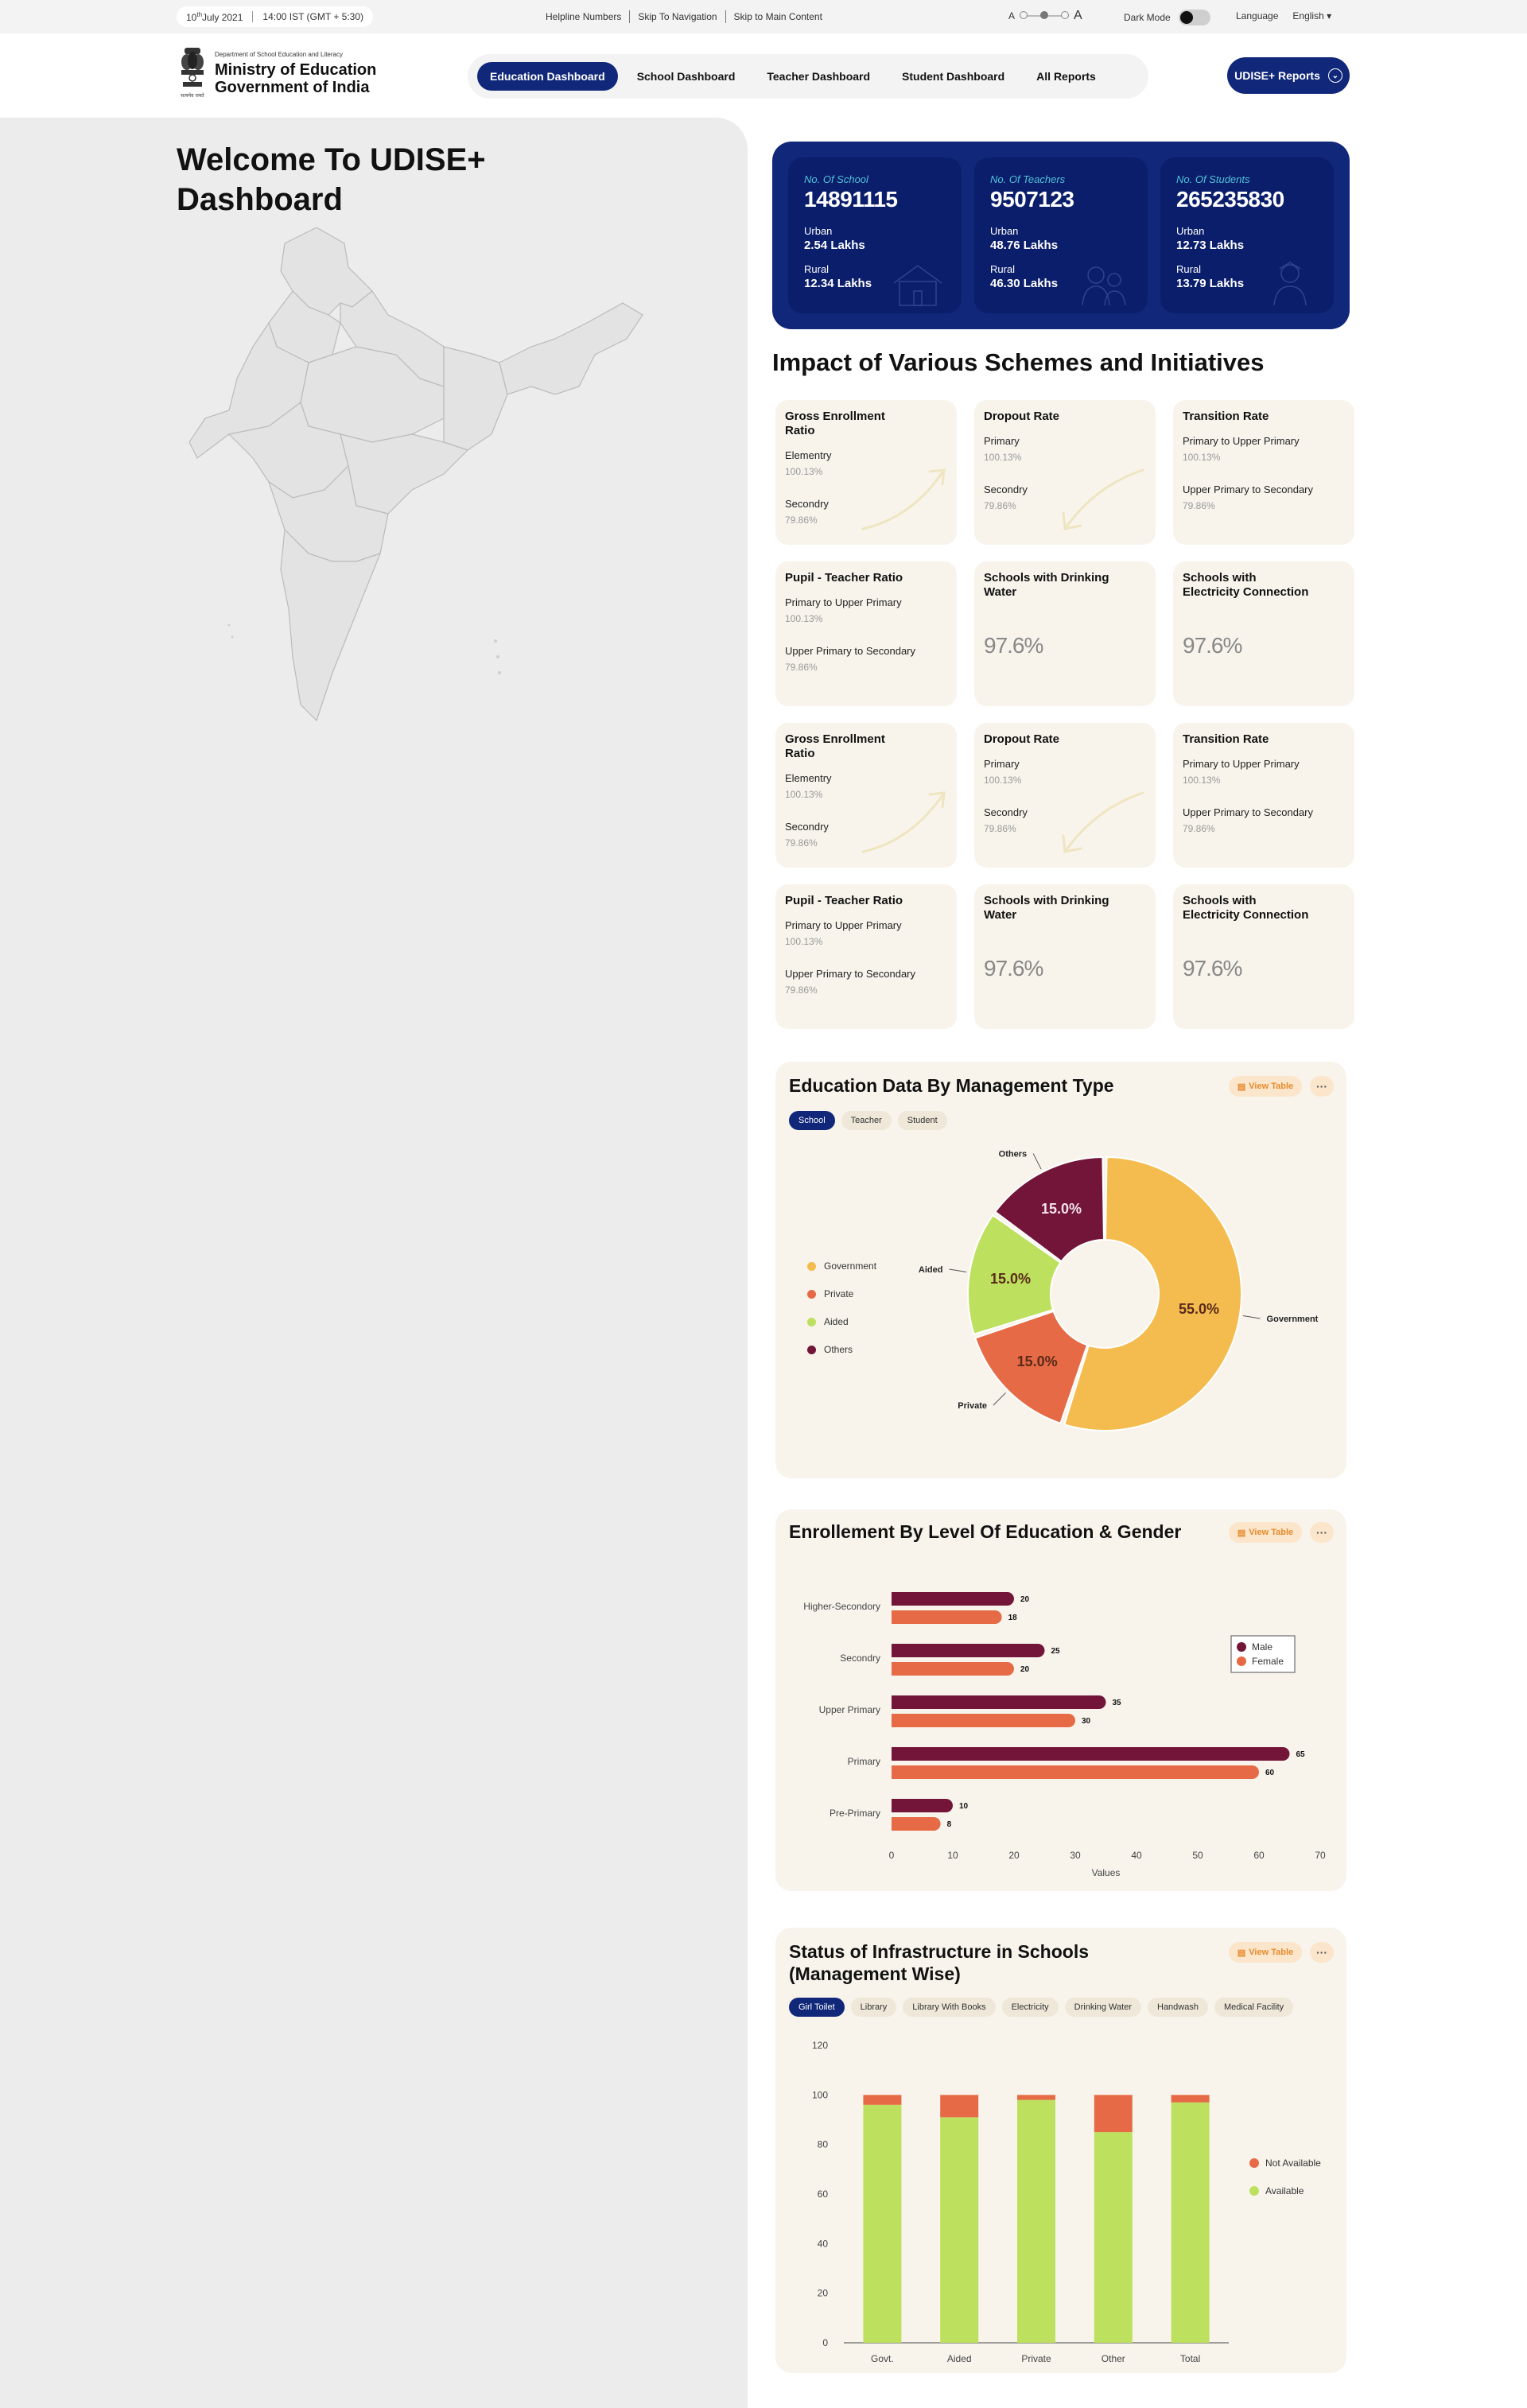 The width and height of the screenshot is (1527, 2408). I want to click on tab-electricity: Electricity, so click(1030, 2007).